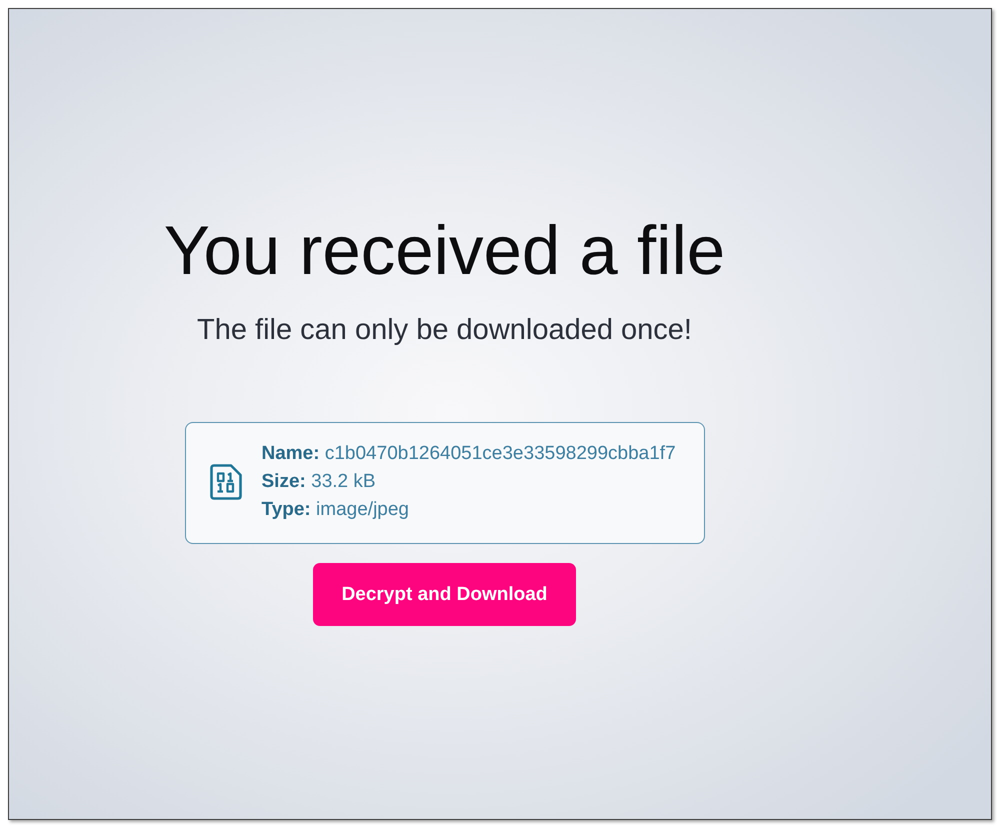 Image resolution: width=1000 pixels, height=828 pixels. Describe the element at coordinates (336, 510) in the screenshot. I see `file-detail-text: Type: image/jpeg` at that location.